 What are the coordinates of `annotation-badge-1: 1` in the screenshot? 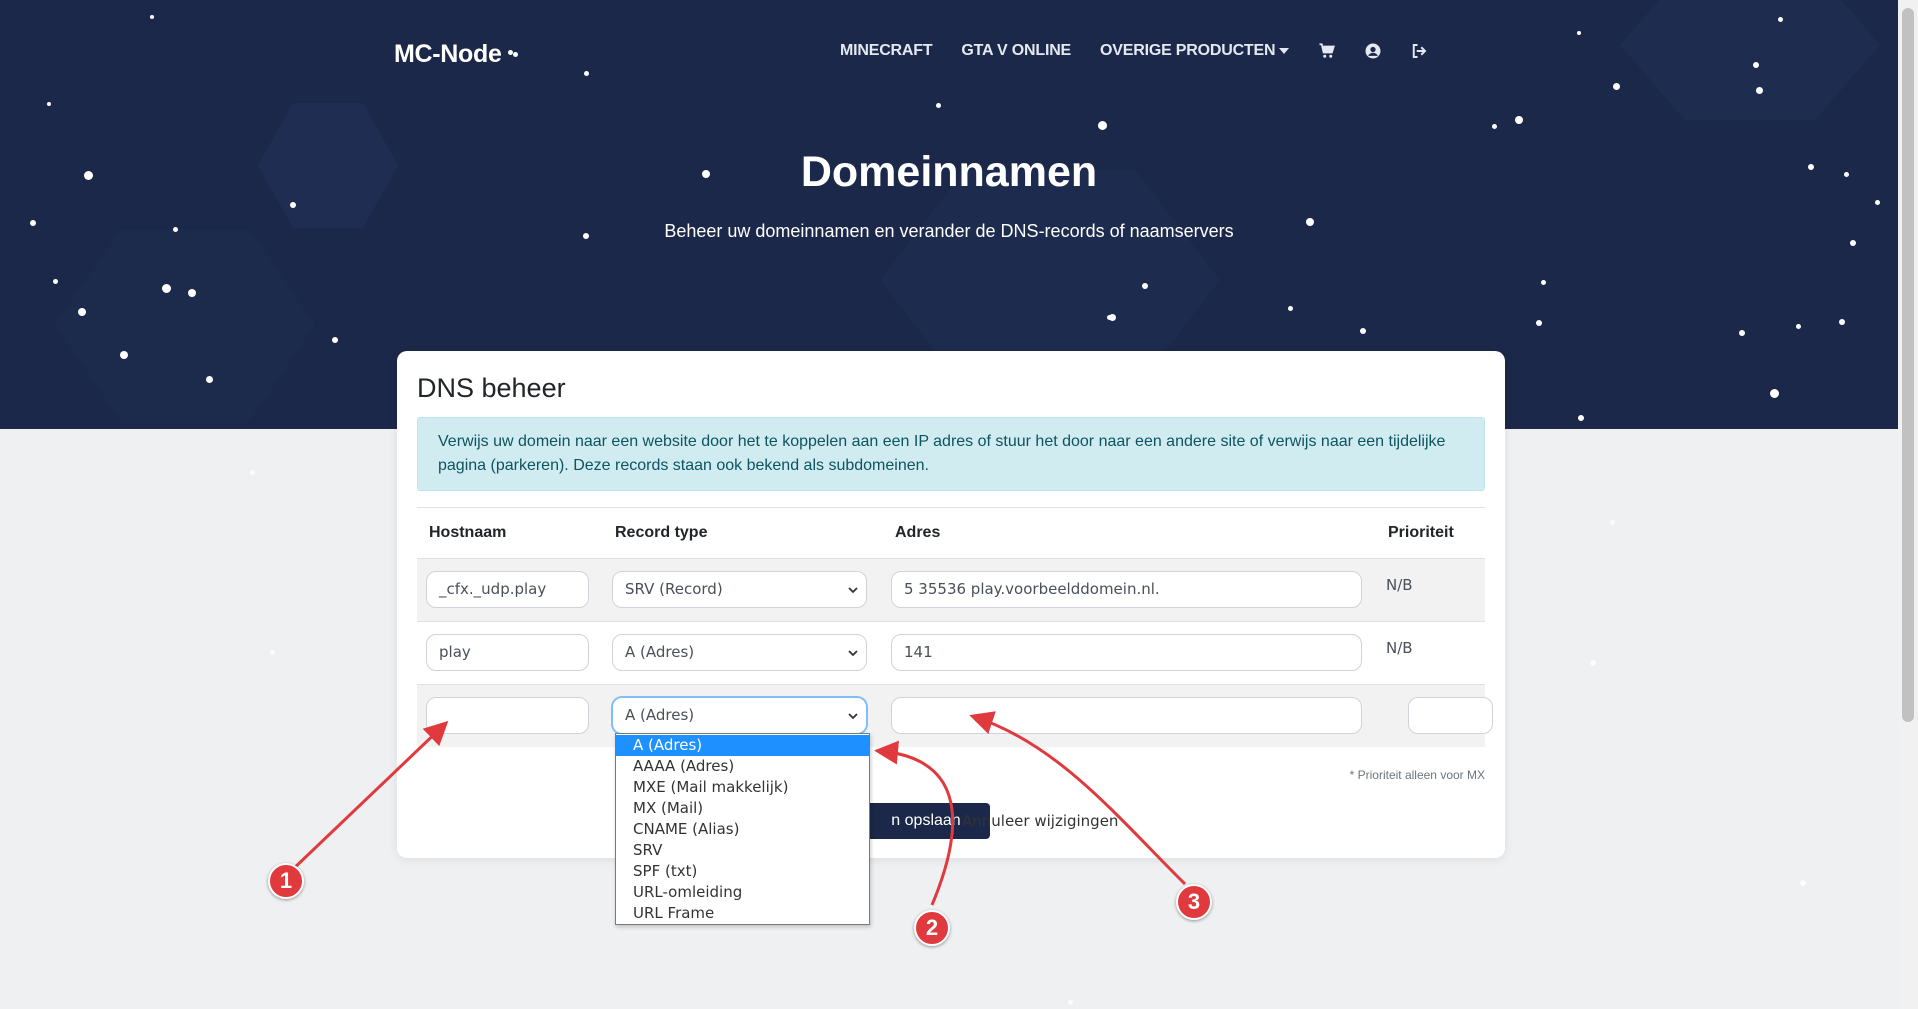 It's located at (286, 881).